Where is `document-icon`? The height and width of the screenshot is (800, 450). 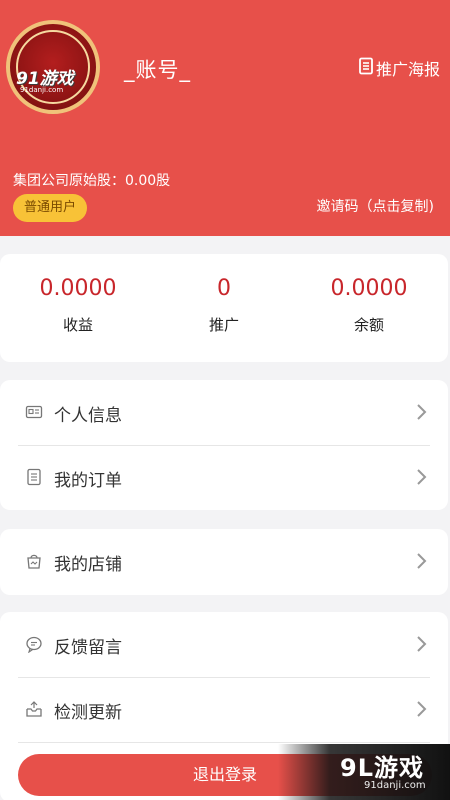 document-icon is located at coordinates (366, 68).